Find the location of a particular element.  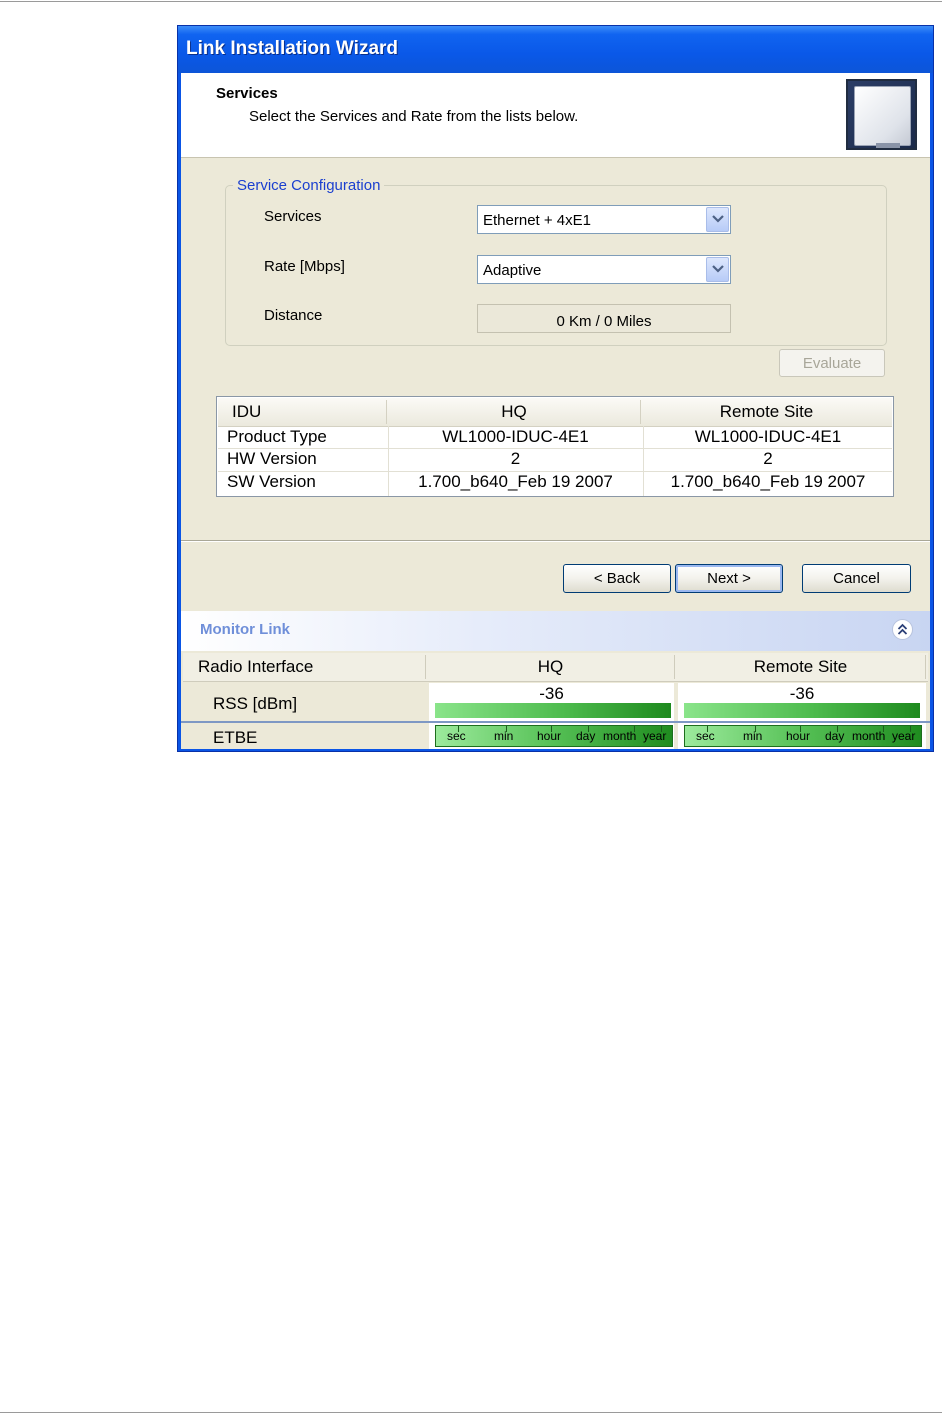

rss-remote-value: -36 is located at coordinates (802, 693).